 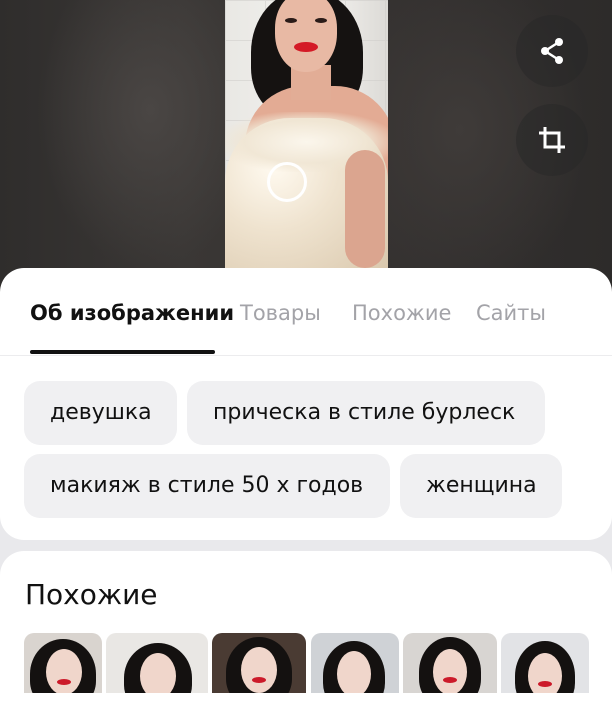 I want to click on tag-chip: девушка, so click(x=100, y=413).